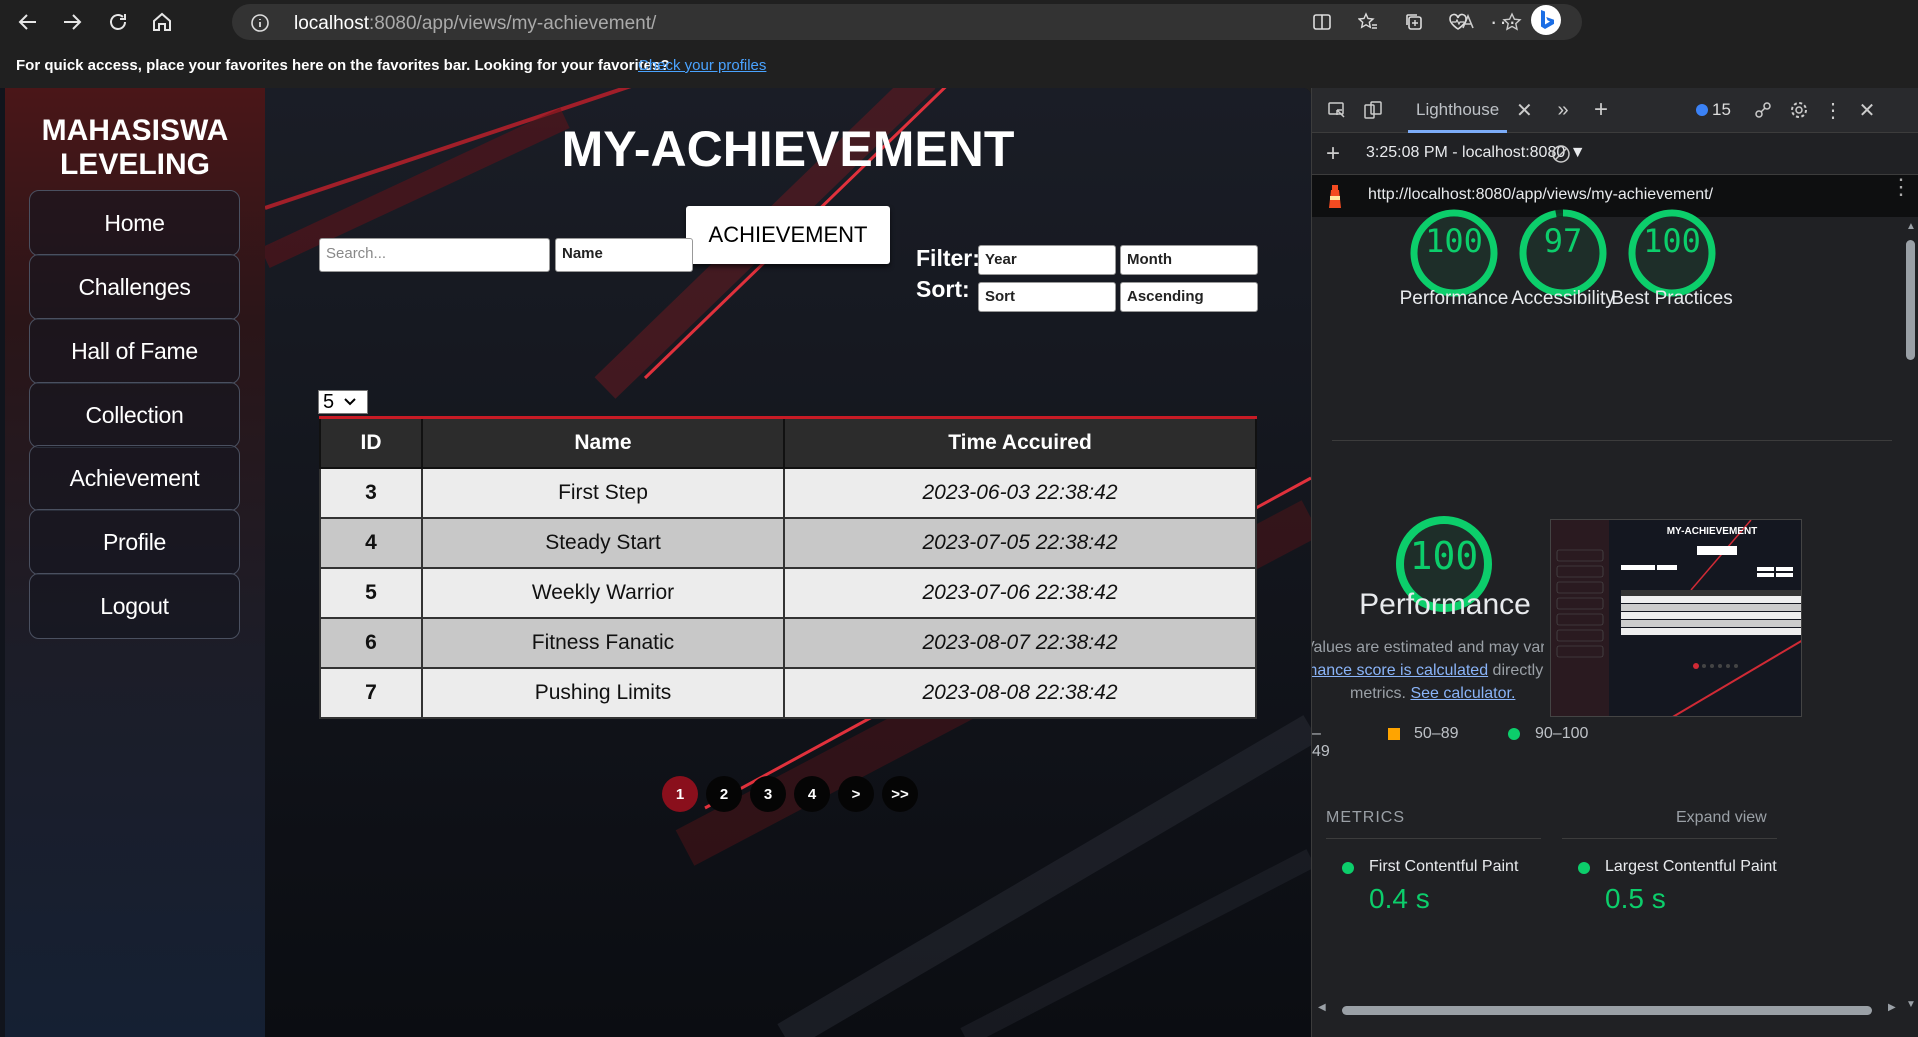 The height and width of the screenshot is (1037, 1918). Describe the element at coordinates (1721, 818) in the screenshot. I see `expand-view-toggle: Expand view` at that location.